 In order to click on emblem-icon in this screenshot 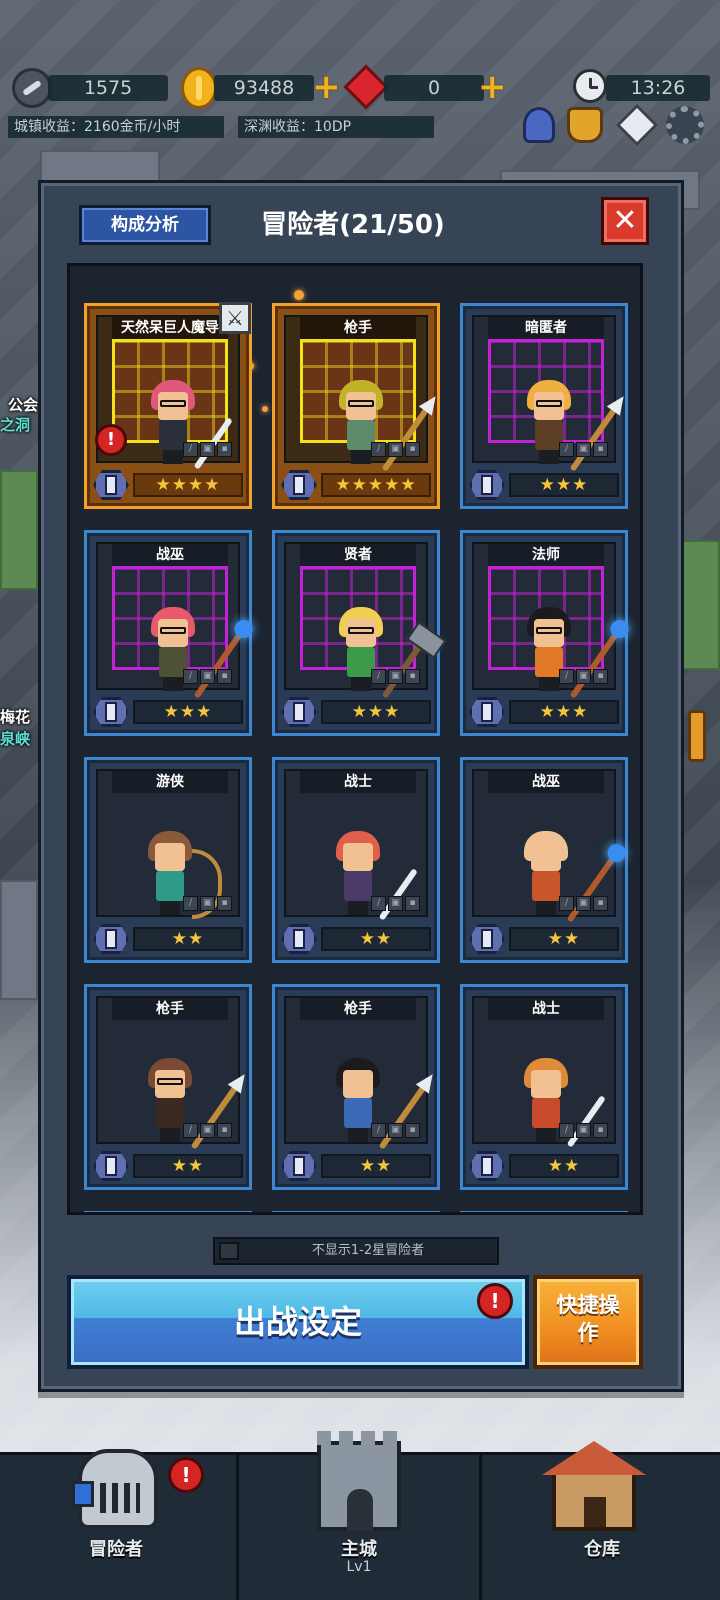, I will do `click(32, 88)`.